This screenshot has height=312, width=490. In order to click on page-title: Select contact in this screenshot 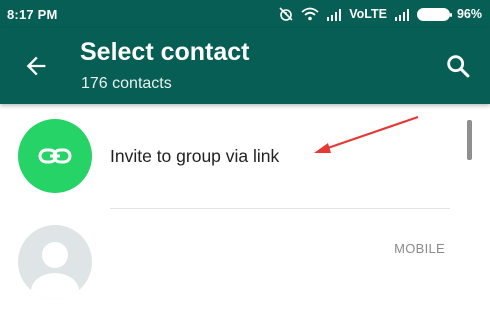, I will do `click(165, 52)`.